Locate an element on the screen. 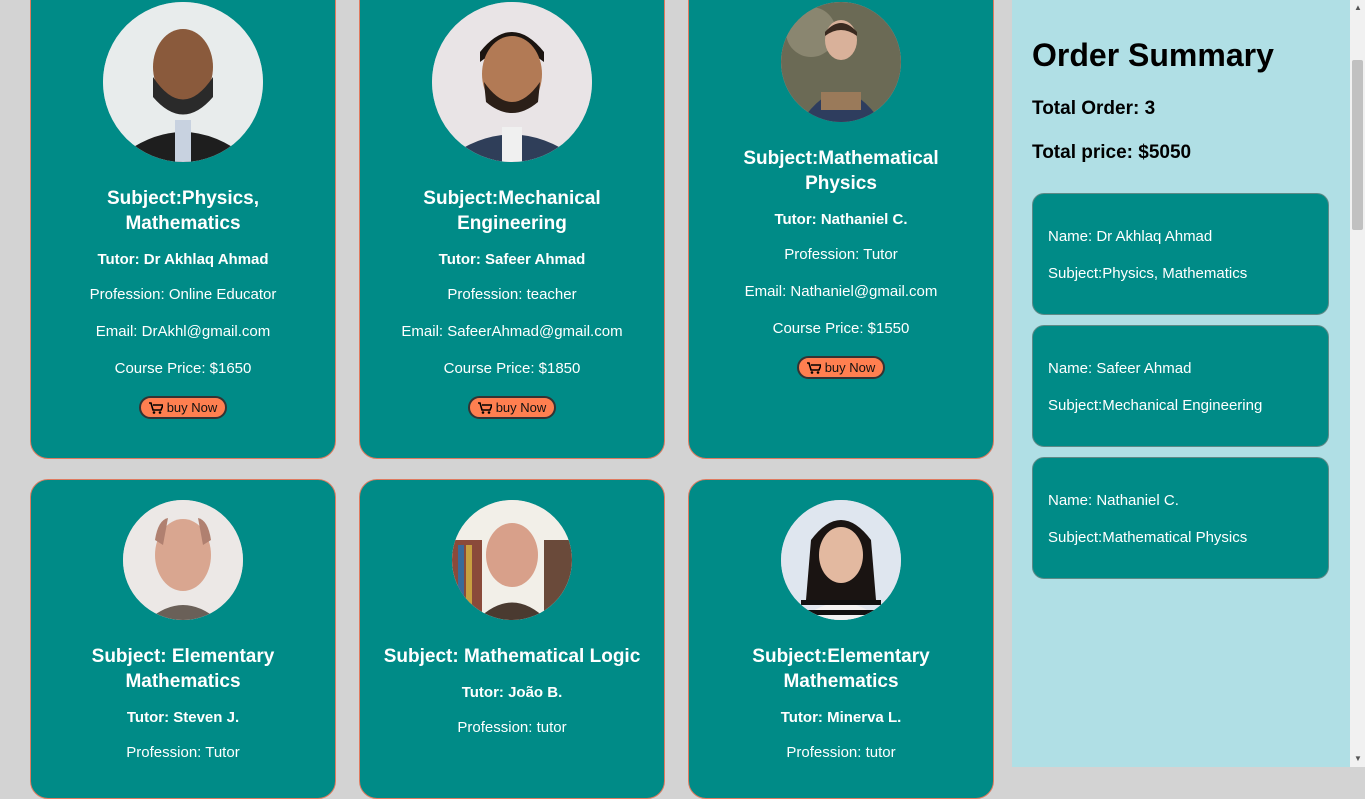  order-subject: Subject:Mechanical Engineering is located at coordinates (1155, 405).